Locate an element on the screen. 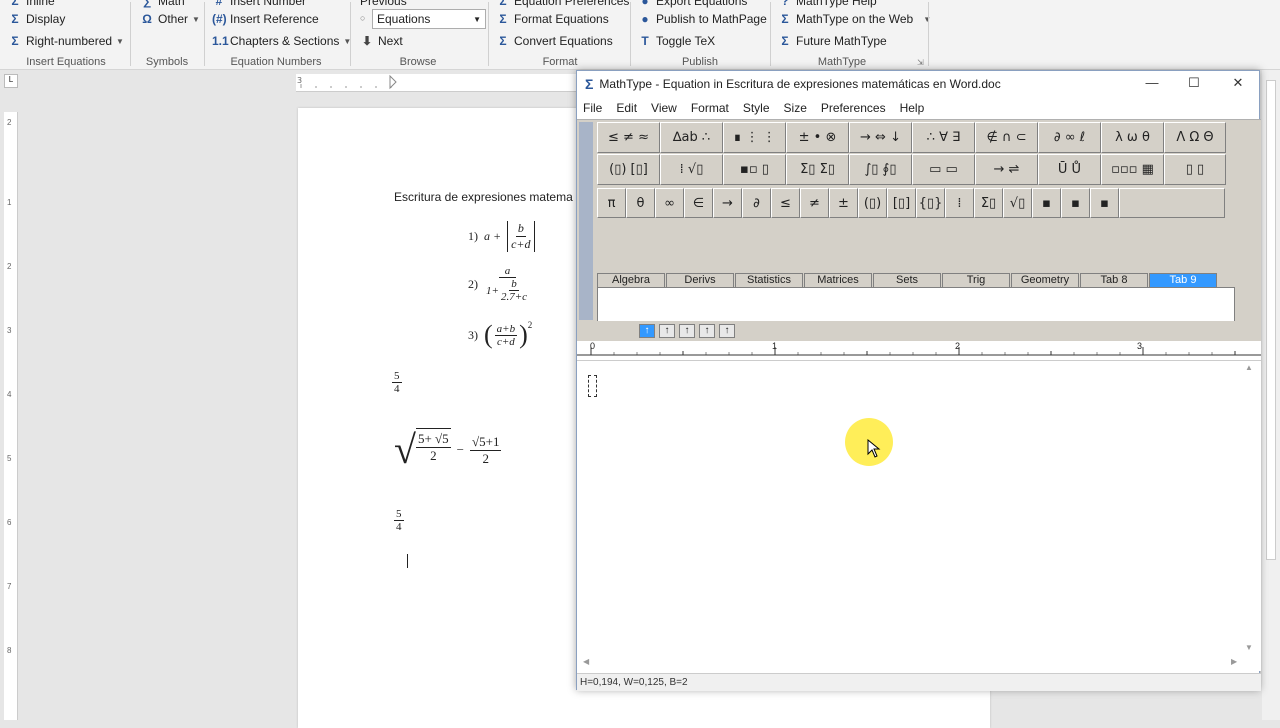  size-sub-button: ↑ is located at coordinates (667, 331).